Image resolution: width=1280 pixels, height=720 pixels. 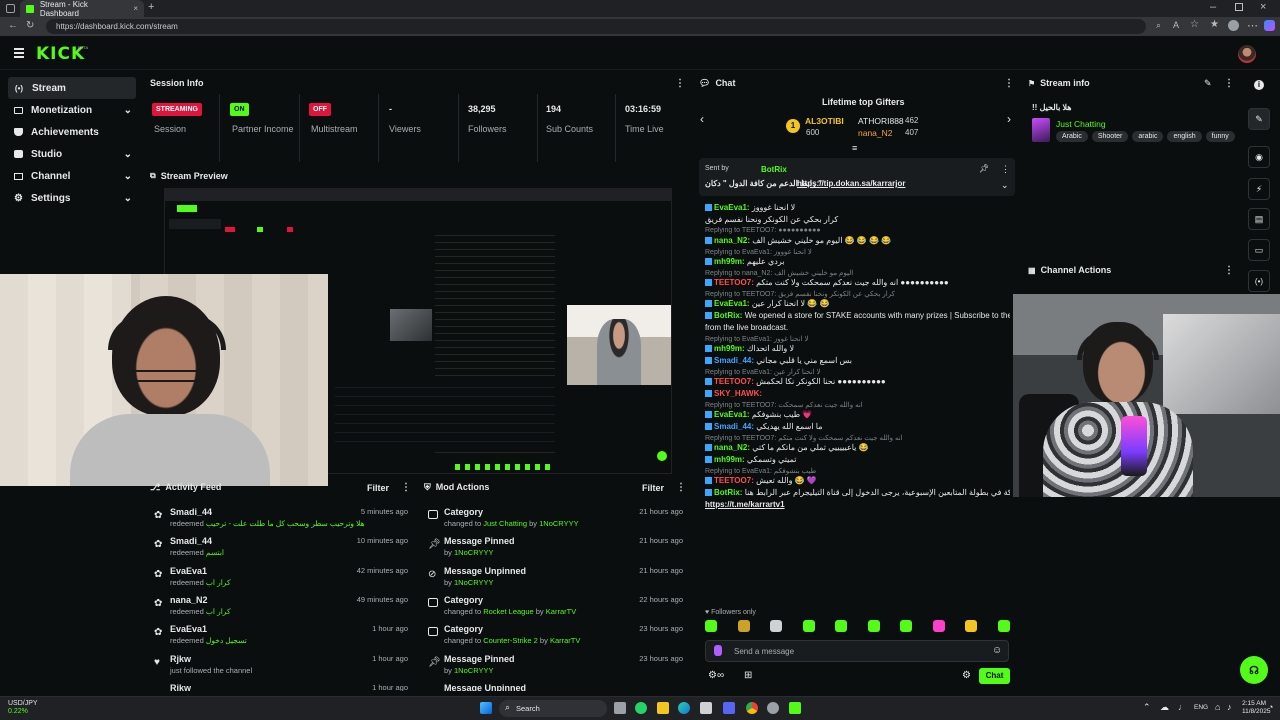 I want to click on task-view-icon, so click(x=620, y=708).